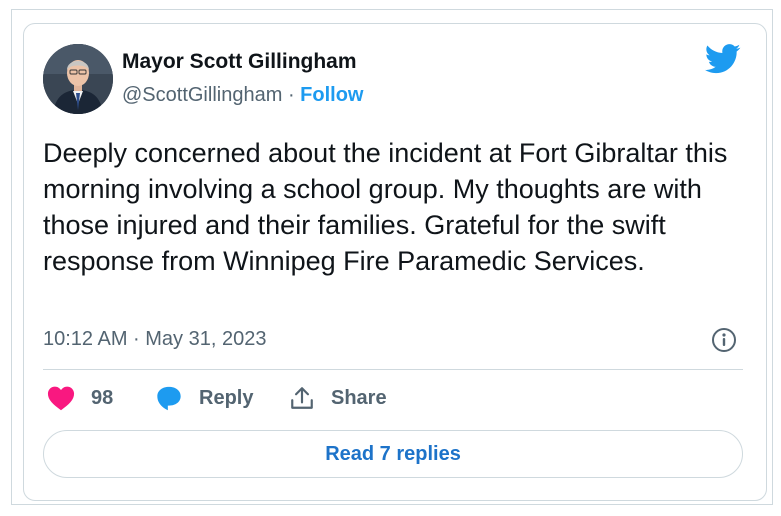 This screenshot has height=516, width=781. What do you see at coordinates (202, 95) in the screenshot?
I see `author-handle: @ScottGillingham` at bounding box center [202, 95].